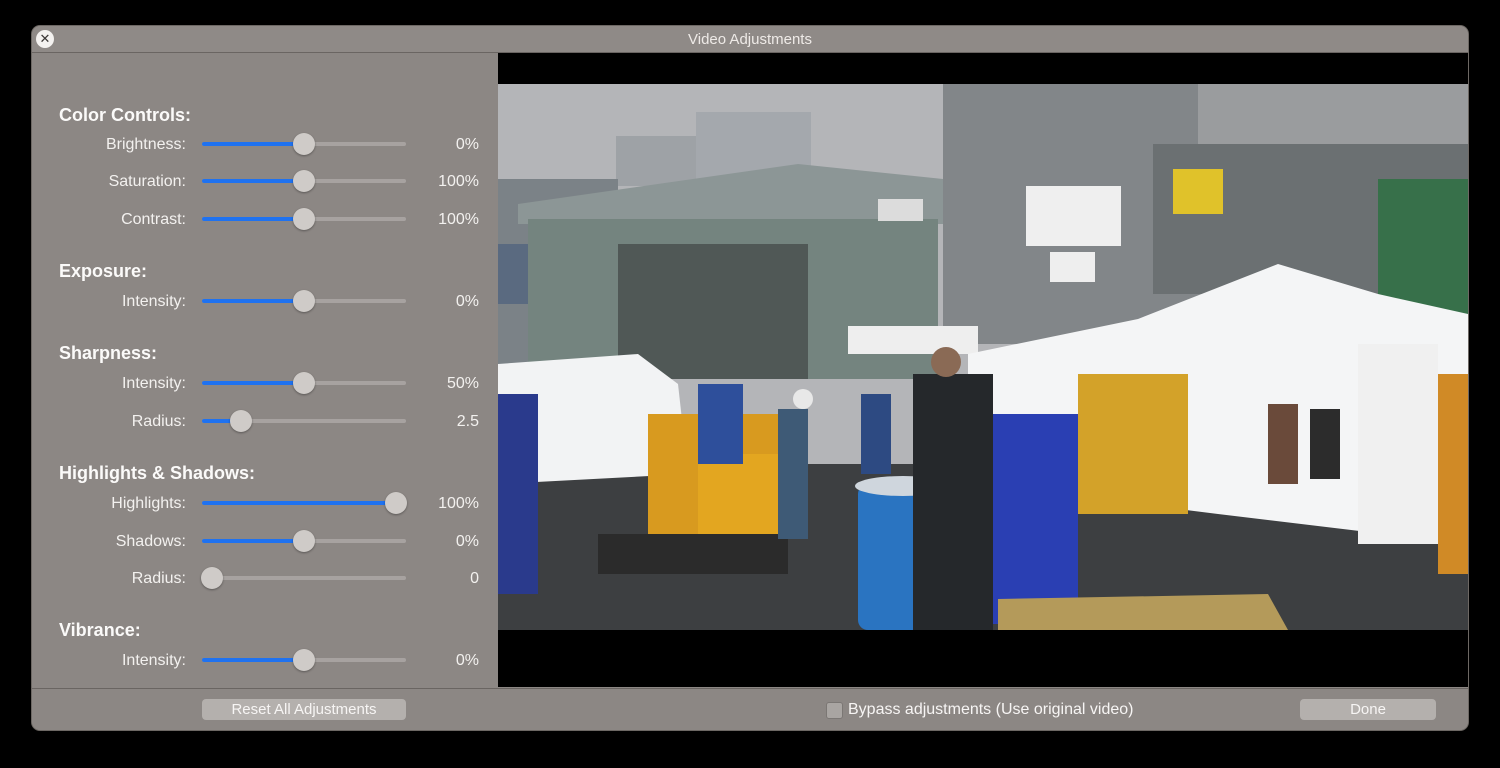  What do you see at coordinates (462, 383) in the screenshot?
I see `slider-value: 50%` at bounding box center [462, 383].